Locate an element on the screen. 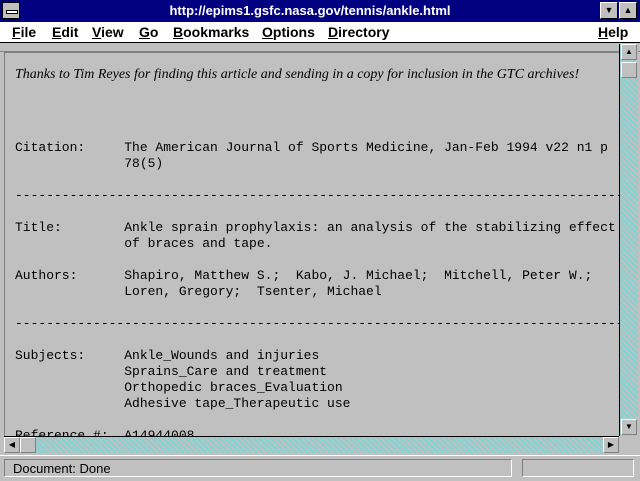 This screenshot has width=640, height=481. maximize-icon: ▲ is located at coordinates (628, 10).